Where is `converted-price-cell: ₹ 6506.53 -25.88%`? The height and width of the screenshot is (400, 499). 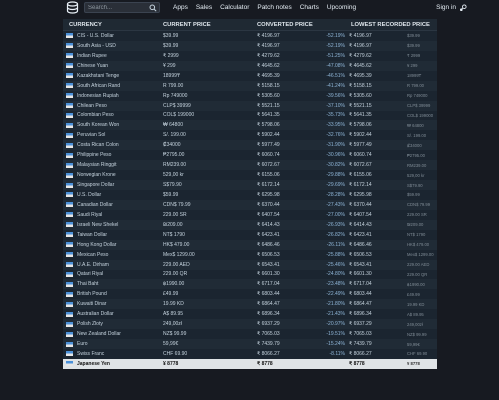
converted-price-cell: ₹ 6506.53 -25.88% is located at coordinates (300, 255).